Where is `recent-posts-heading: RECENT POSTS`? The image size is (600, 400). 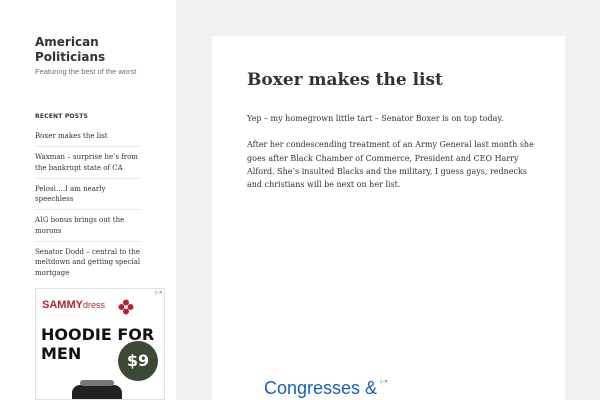 recent-posts-heading: RECENT POSTS is located at coordinates (62, 116).